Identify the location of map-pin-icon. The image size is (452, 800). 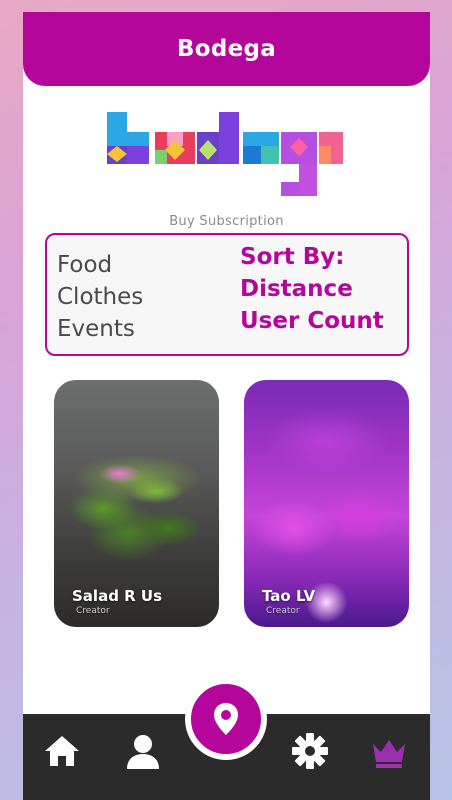
(226, 719).